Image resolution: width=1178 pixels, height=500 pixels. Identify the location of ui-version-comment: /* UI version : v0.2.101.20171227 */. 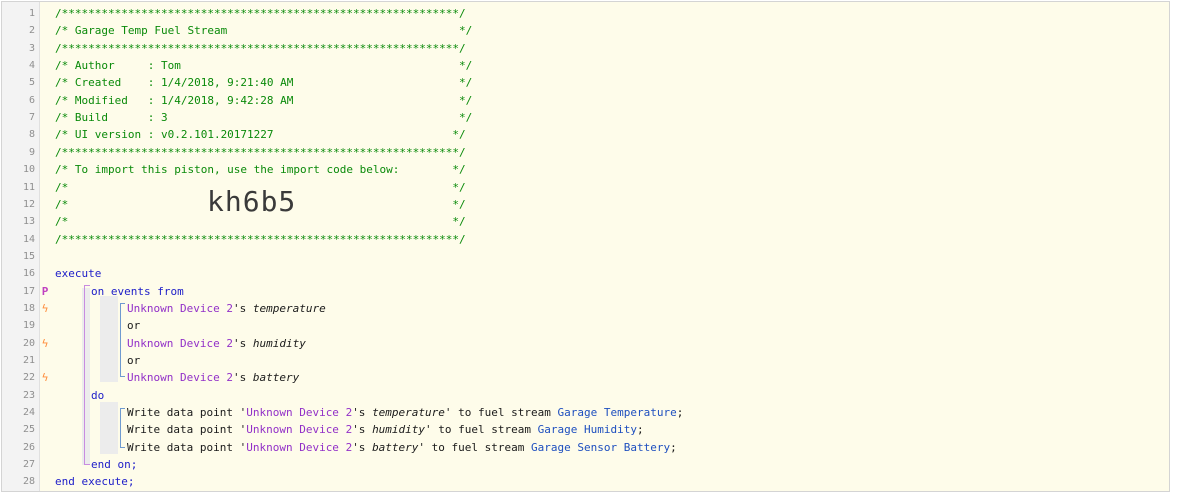
(260, 135).